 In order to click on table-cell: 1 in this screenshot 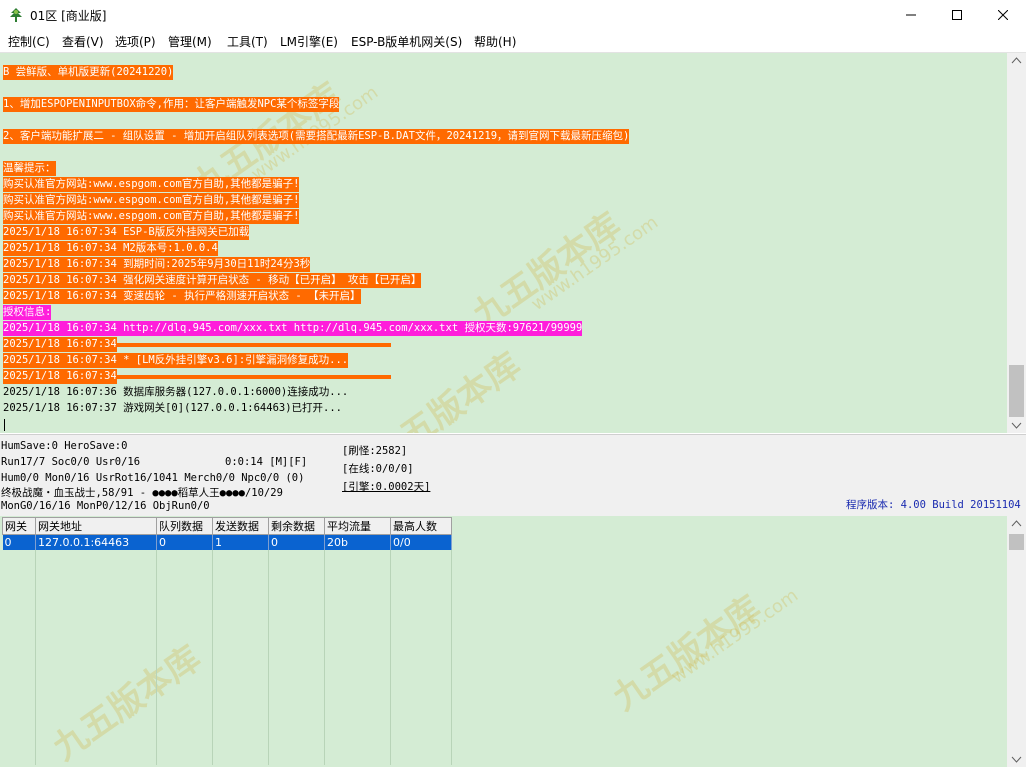, I will do `click(240, 542)`.